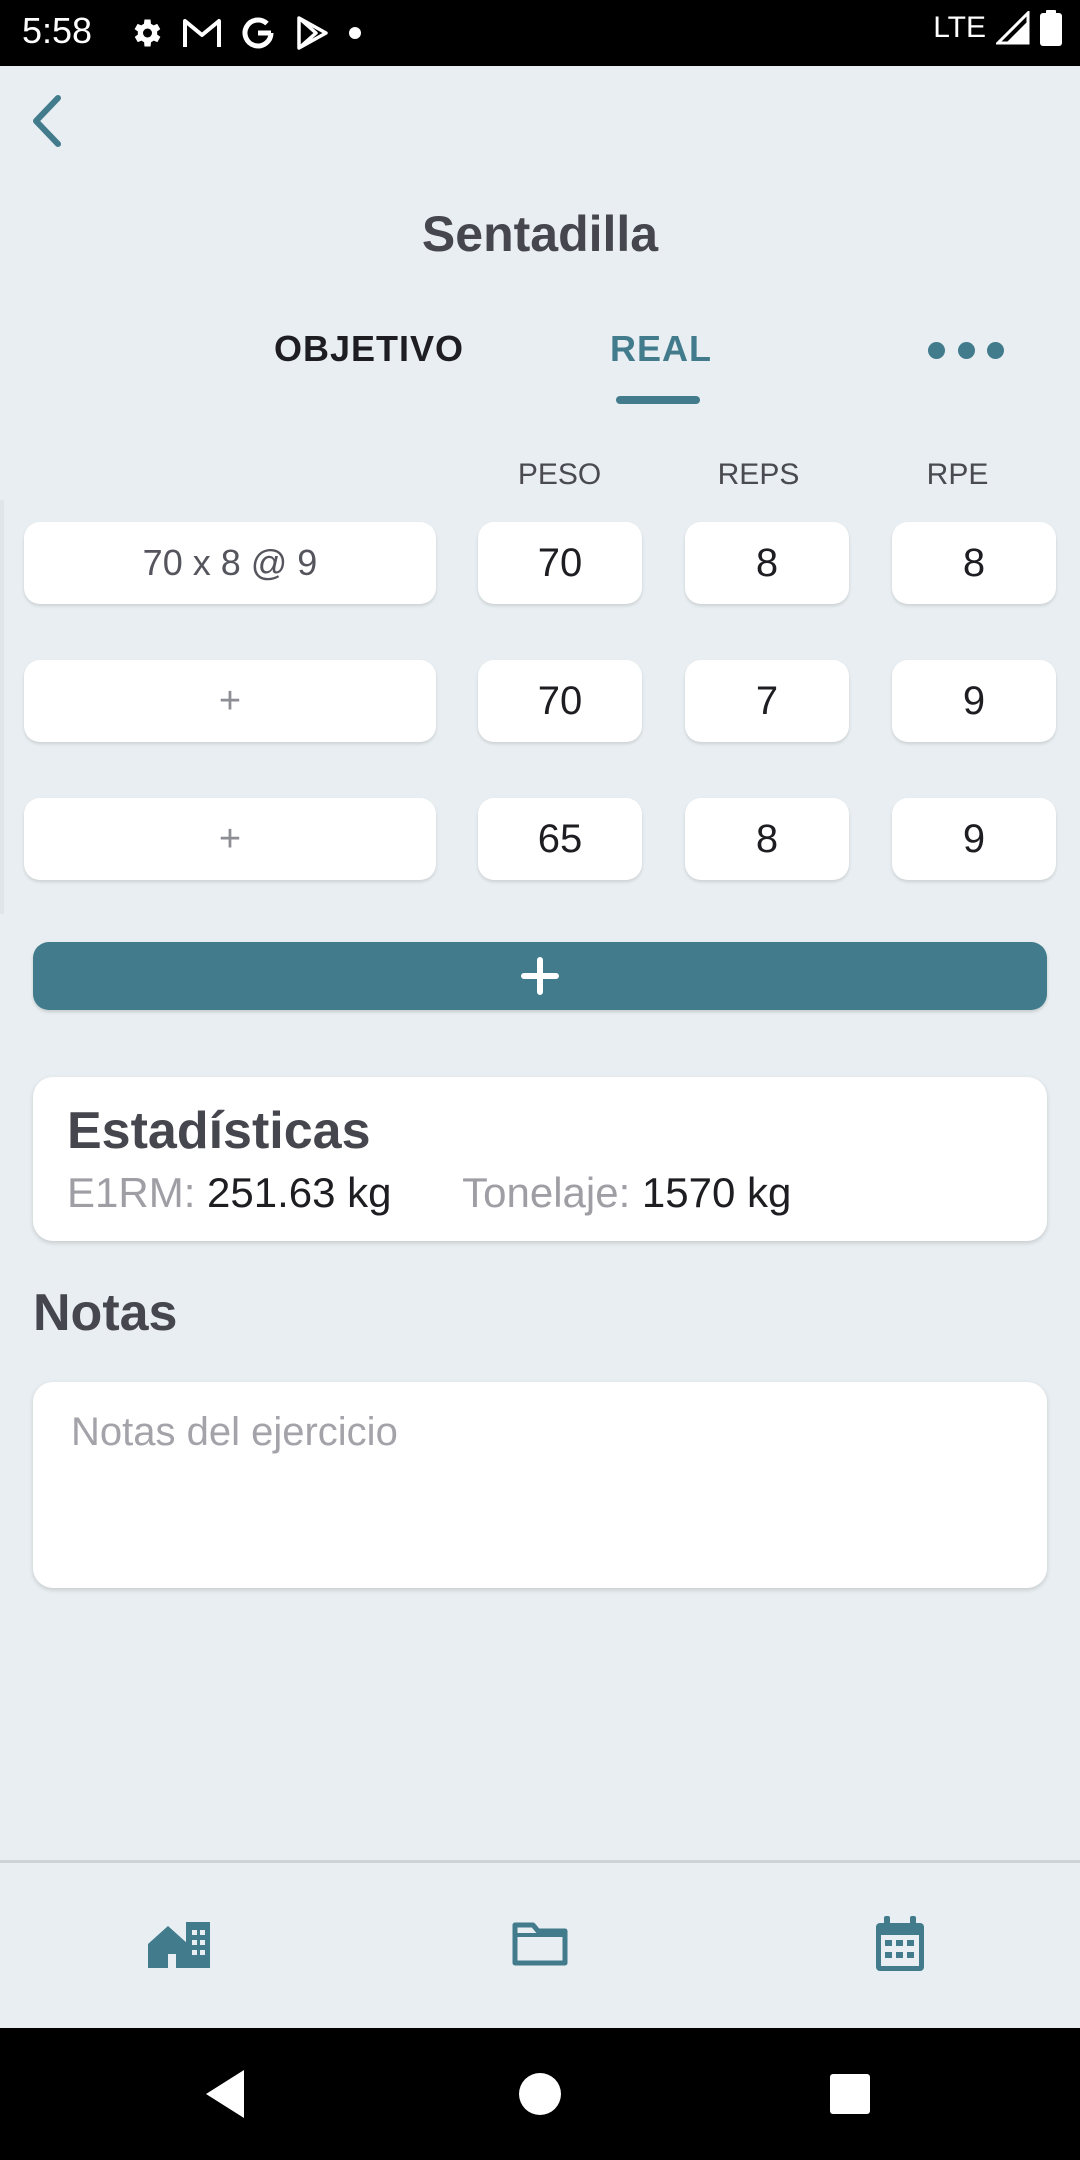 This screenshot has width=1080, height=2160. I want to click on plus-icon, so click(540, 976).